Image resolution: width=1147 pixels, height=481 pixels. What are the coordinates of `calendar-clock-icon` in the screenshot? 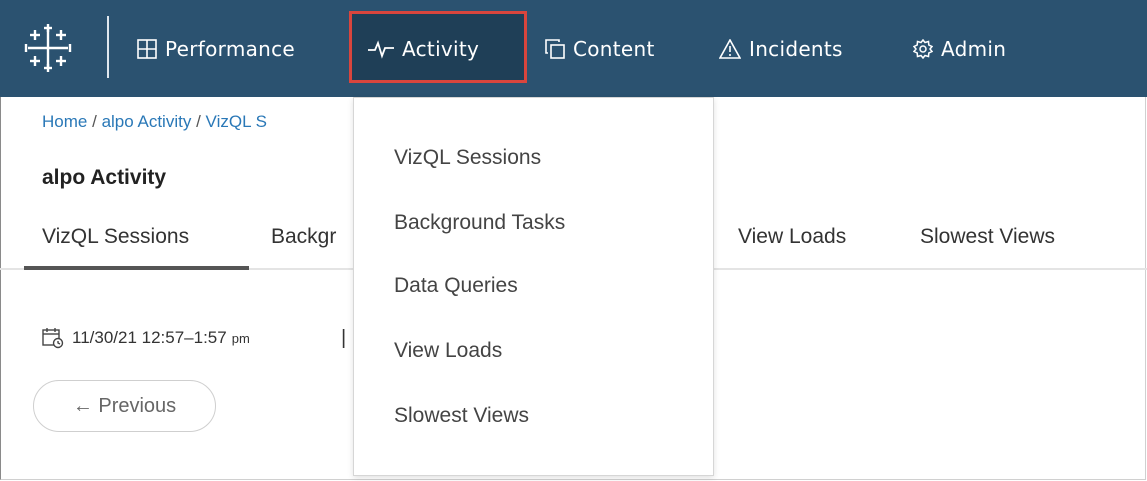 It's located at (53, 338).